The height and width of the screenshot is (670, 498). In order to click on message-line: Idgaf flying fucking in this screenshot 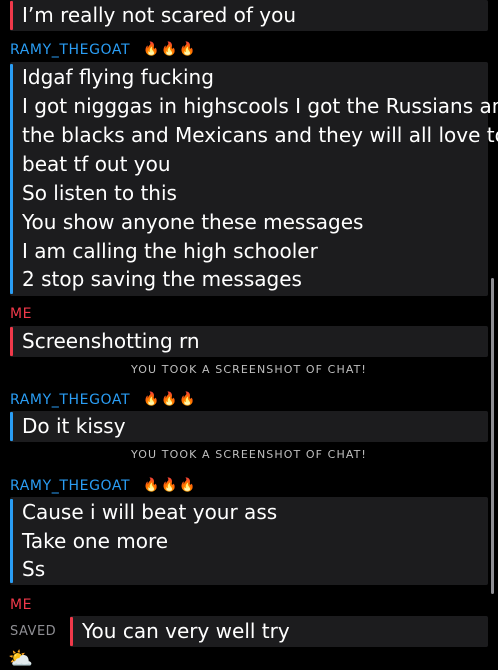, I will do `click(118, 77)`.